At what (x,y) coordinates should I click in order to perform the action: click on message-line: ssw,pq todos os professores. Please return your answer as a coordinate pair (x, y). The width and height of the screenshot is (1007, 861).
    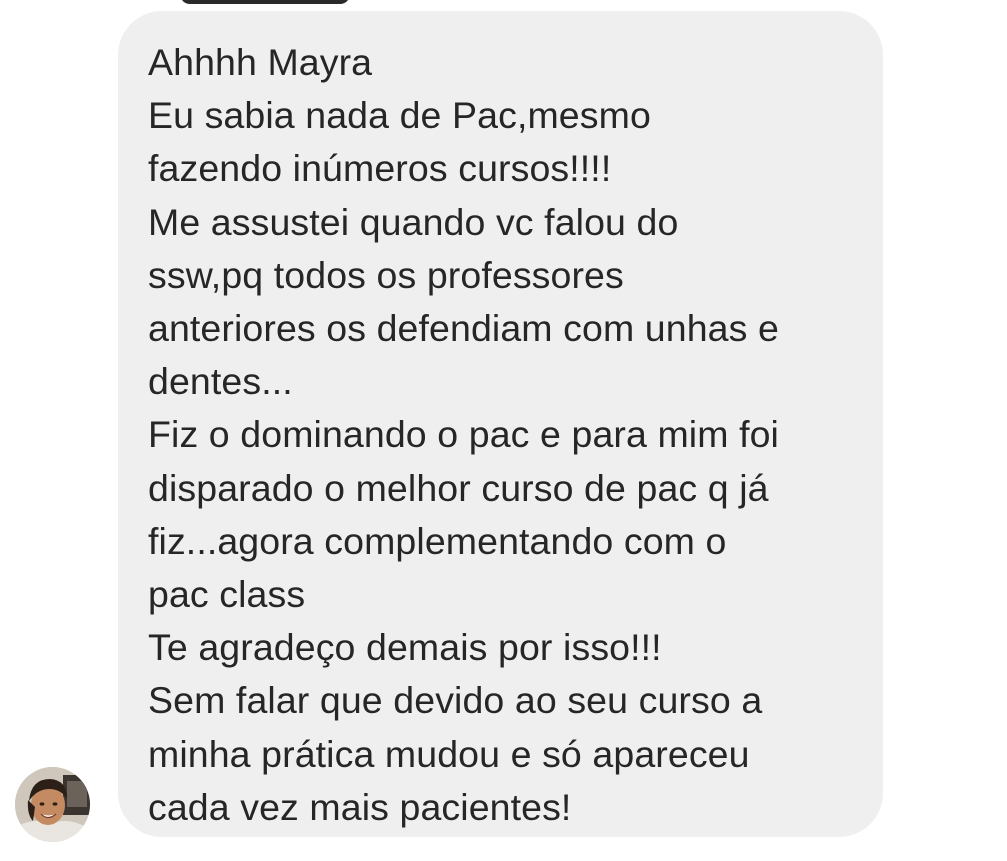
    Looking at the image, I should click on (386, 274).